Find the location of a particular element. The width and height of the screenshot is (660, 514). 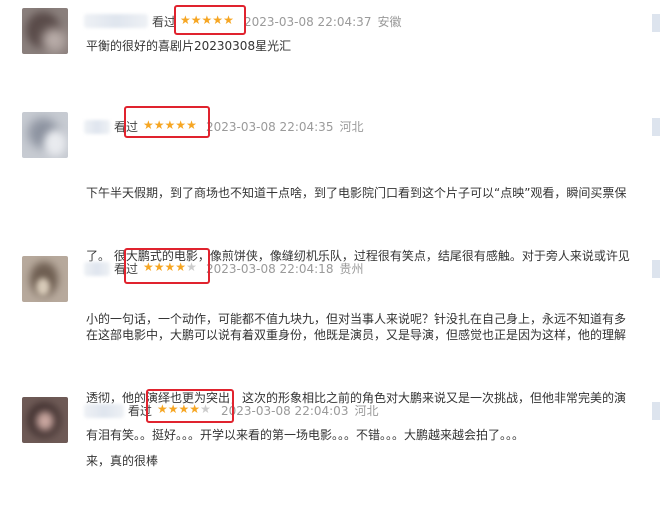

review-line: 来，真的很棒 is located at coordinates (122, 461).